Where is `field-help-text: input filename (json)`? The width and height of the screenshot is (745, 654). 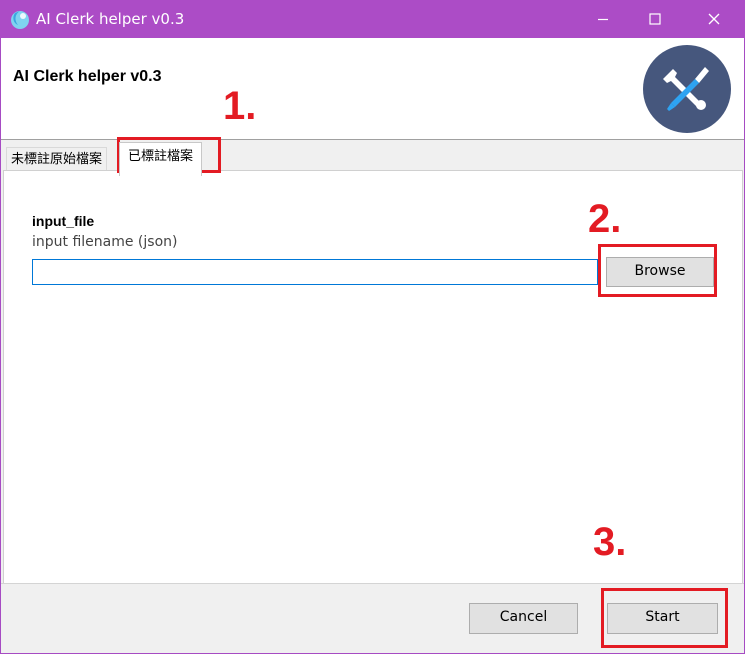 field-help-text: input filename (json) is located at coordinates (105, 242).